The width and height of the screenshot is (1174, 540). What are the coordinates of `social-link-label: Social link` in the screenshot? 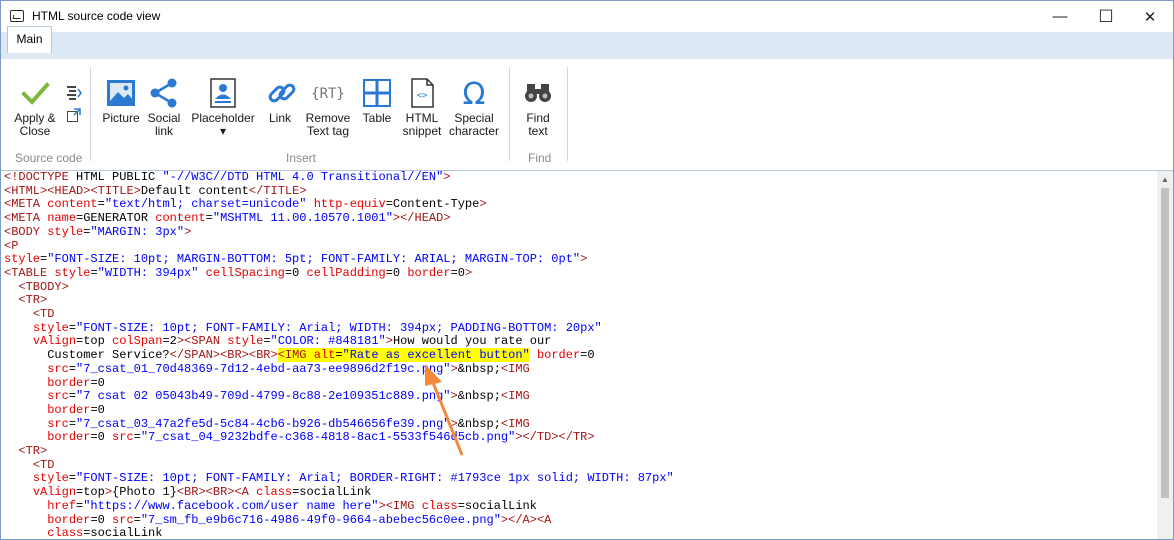 It's located at (164, 124).